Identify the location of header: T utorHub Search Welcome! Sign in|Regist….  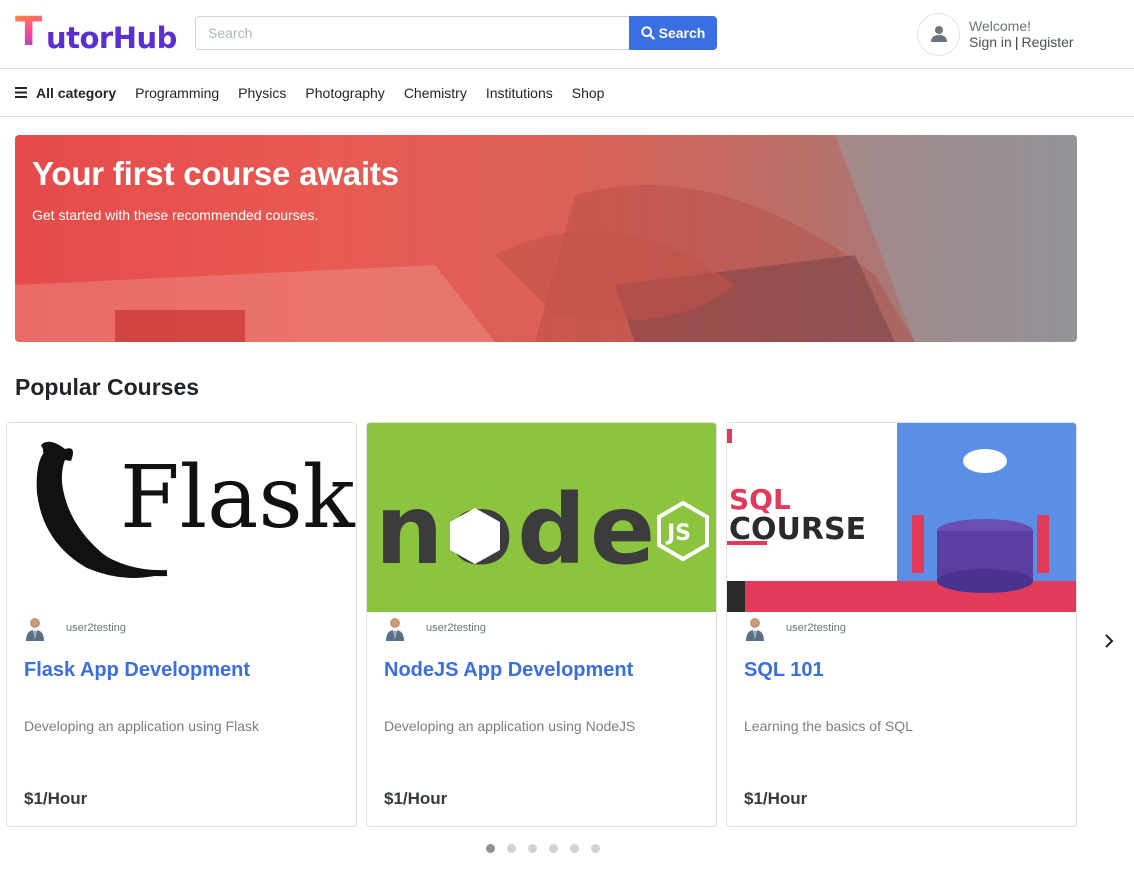
(567, 34).